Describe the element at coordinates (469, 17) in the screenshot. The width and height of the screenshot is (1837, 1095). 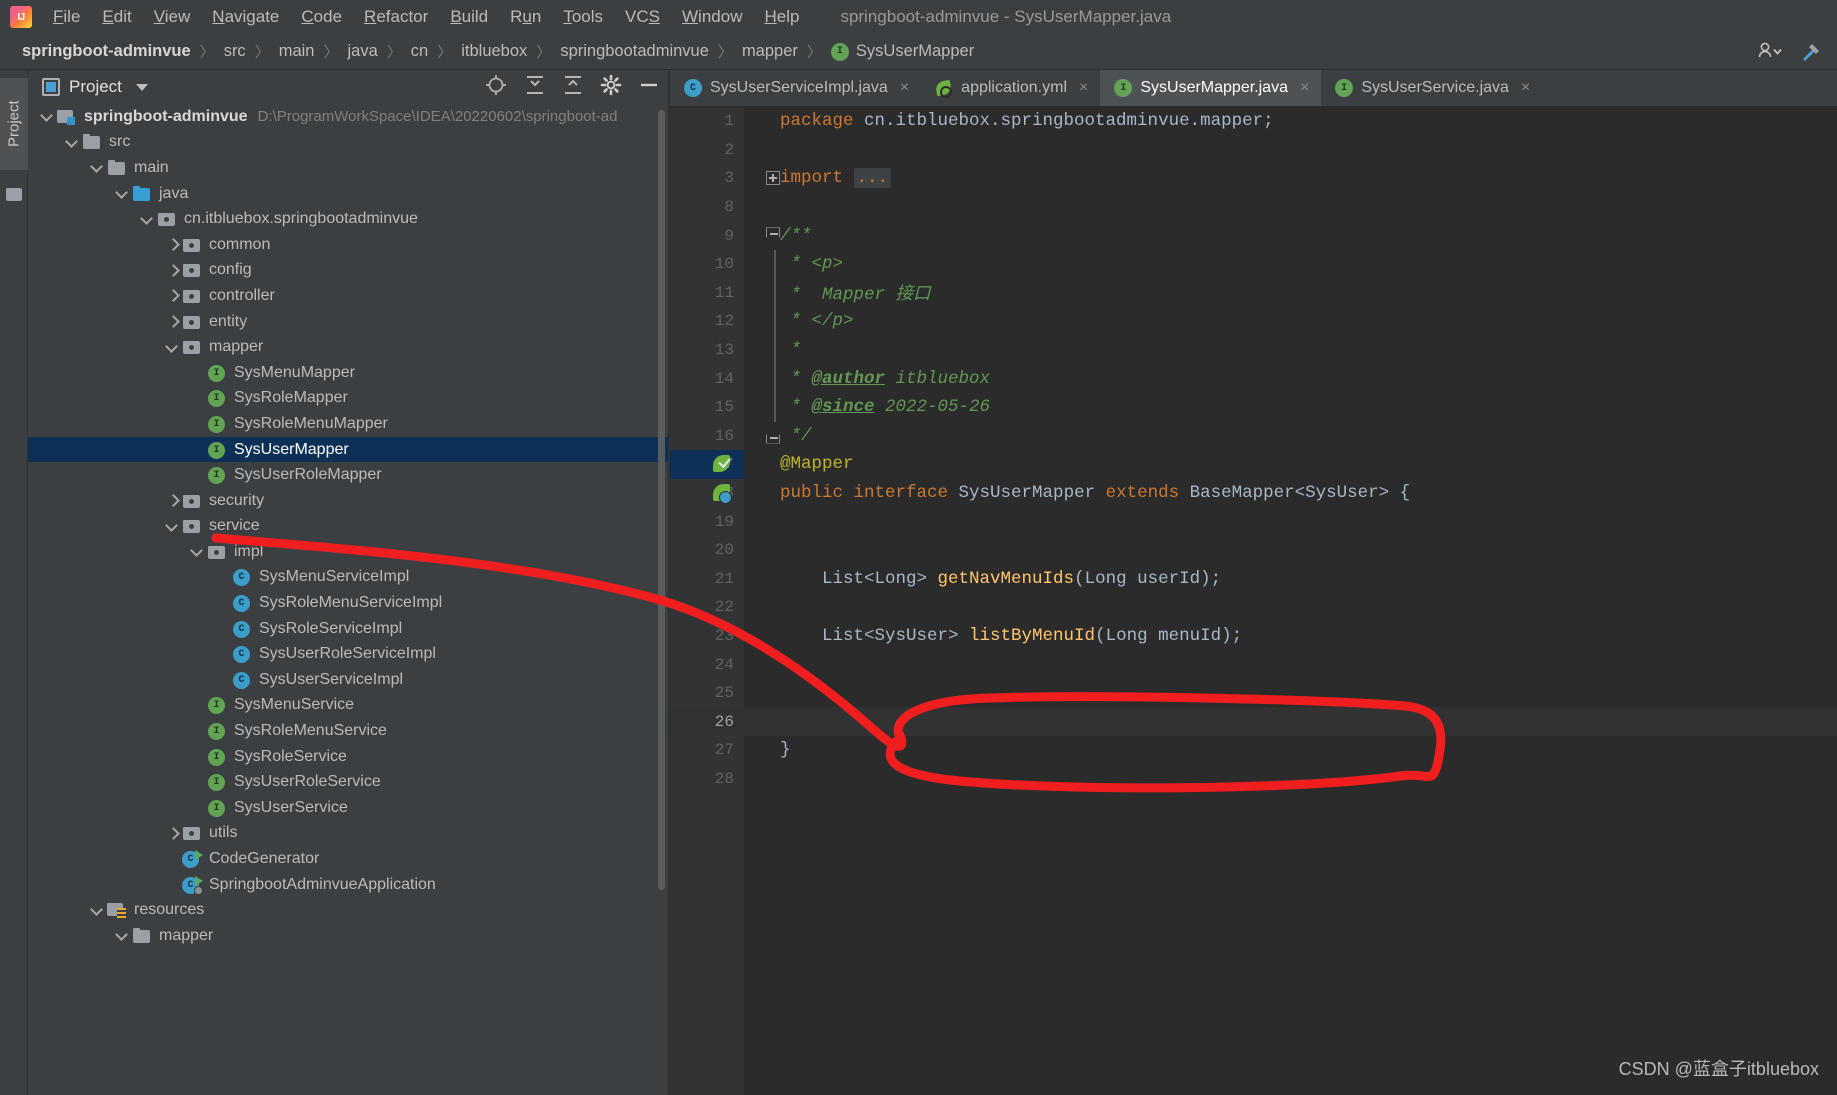
I see `menu-item-build: Build` at that location.